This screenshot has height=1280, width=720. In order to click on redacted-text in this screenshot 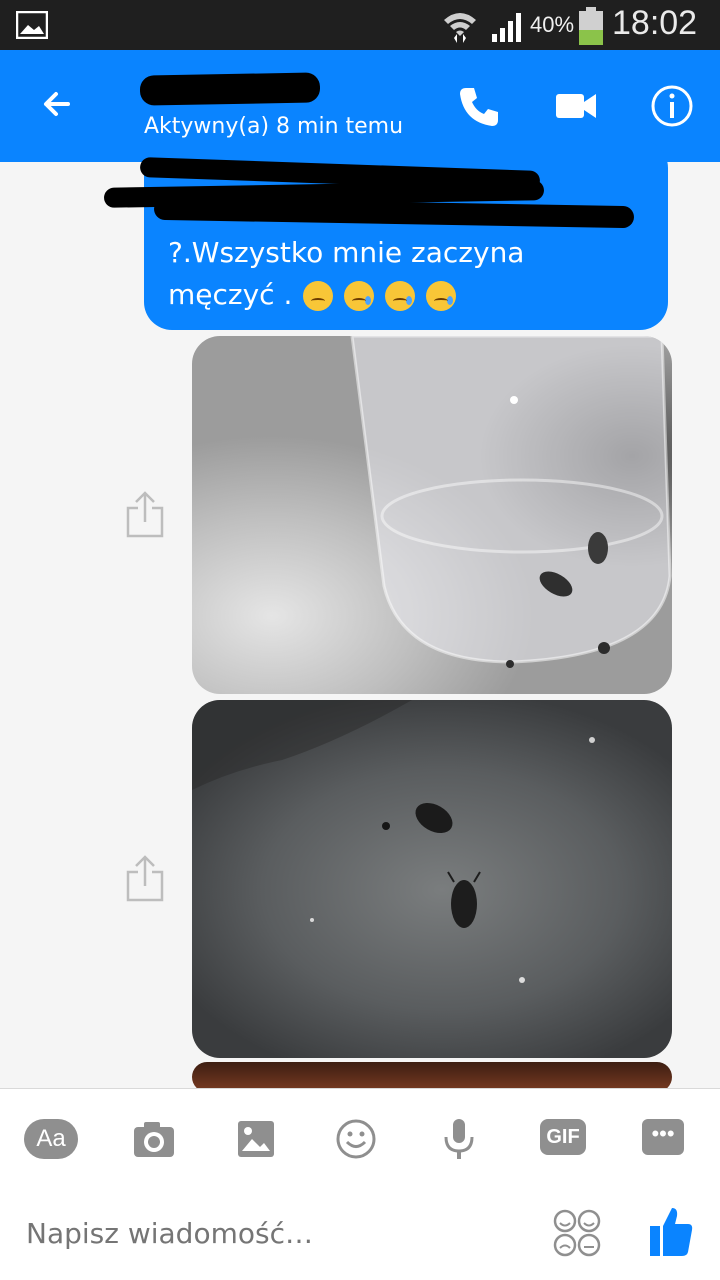, I will do `click(394, 213)`.